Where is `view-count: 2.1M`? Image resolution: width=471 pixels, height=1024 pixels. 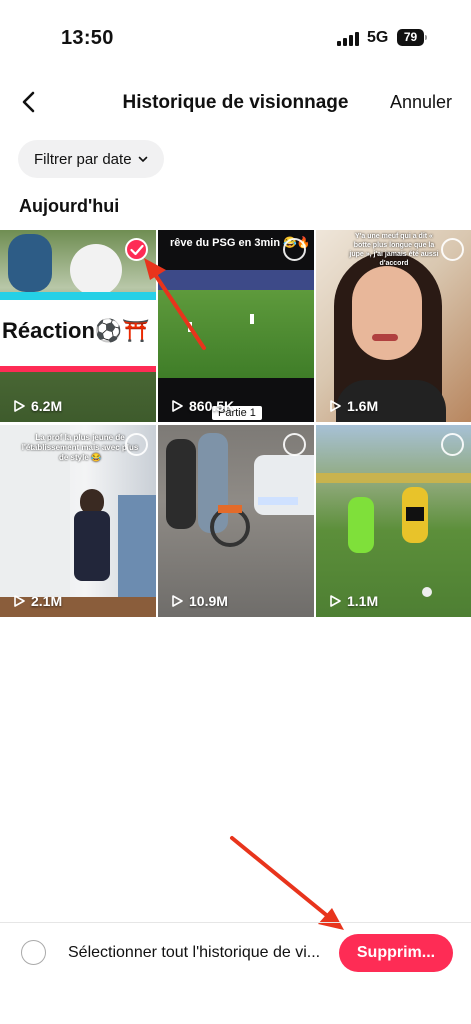
view-count: 2.1M is located at coordinates (38, 601).